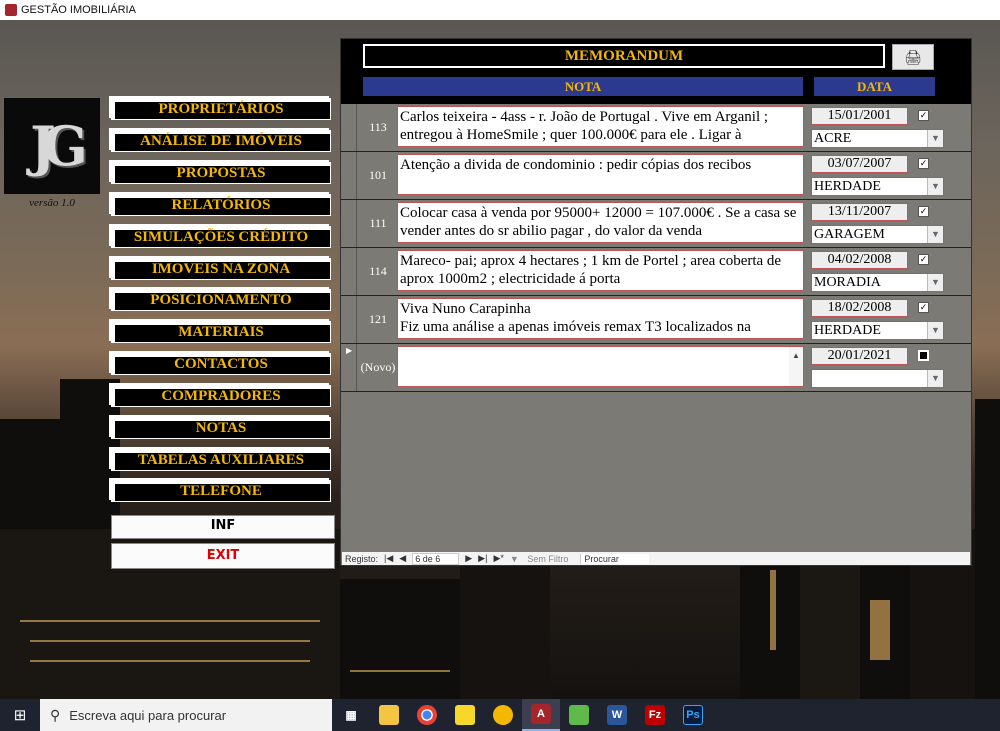 This screenshot has width=1000, height=731. What do you see at coordinates (223, 527) in the screenshot?
I see `inf-button: INF` at bounding box center [223, 527].